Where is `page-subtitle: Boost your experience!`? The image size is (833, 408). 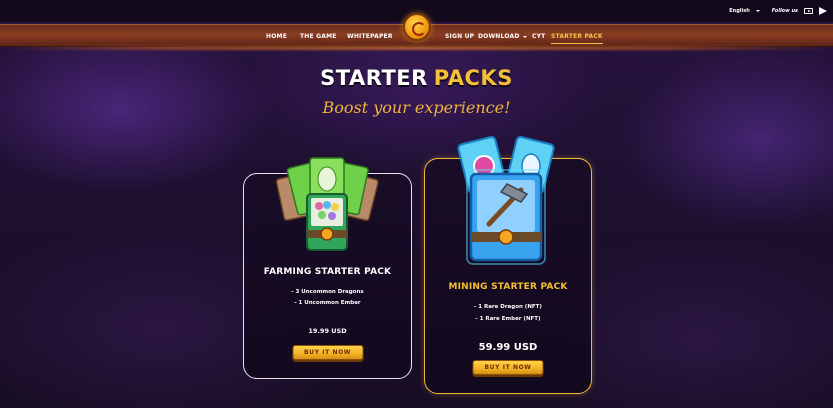 page-subtitle: Boost your experience! is located at coordinates (416, 107).